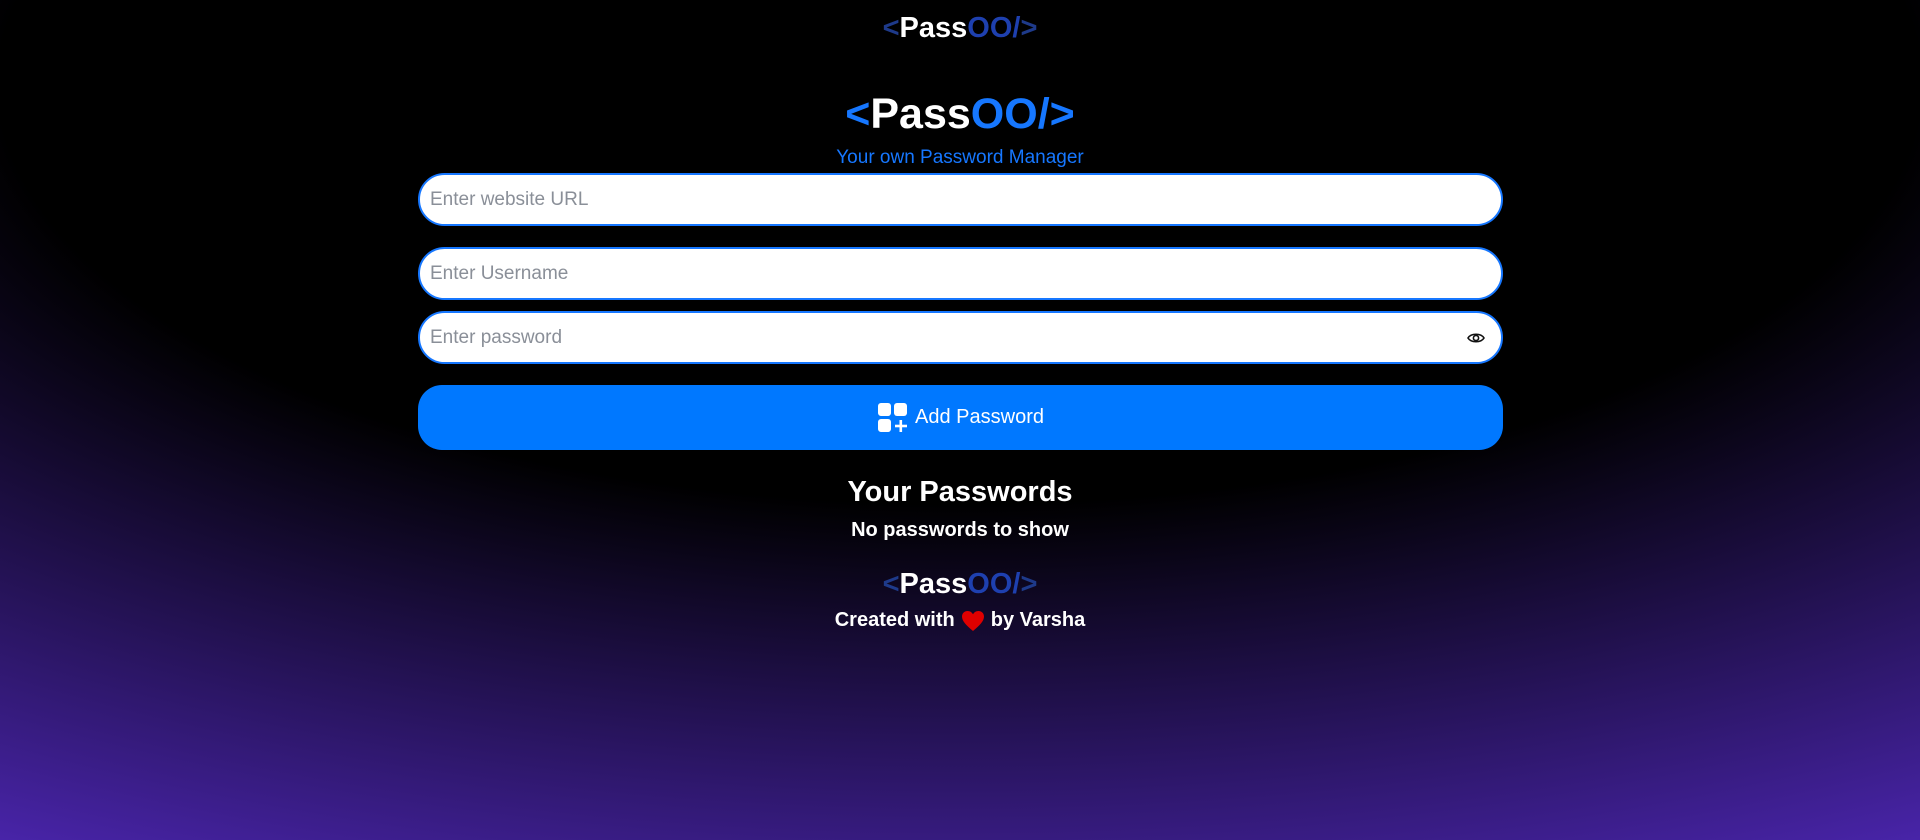 The image size is (1920, 840). I want to click on username-input, so click(960, 273).